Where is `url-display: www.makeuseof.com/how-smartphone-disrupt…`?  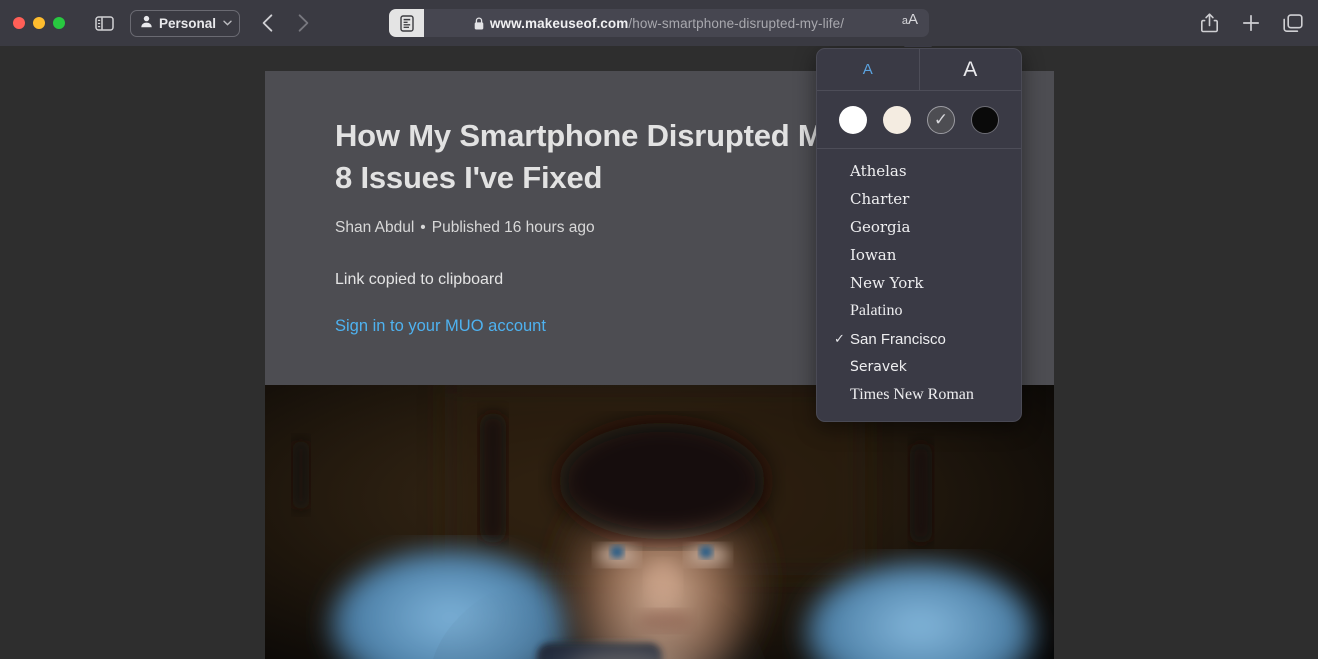
url-display: www.makeuseof.com/how-smartphone-disrupt… is located at coordinates (659, 23).